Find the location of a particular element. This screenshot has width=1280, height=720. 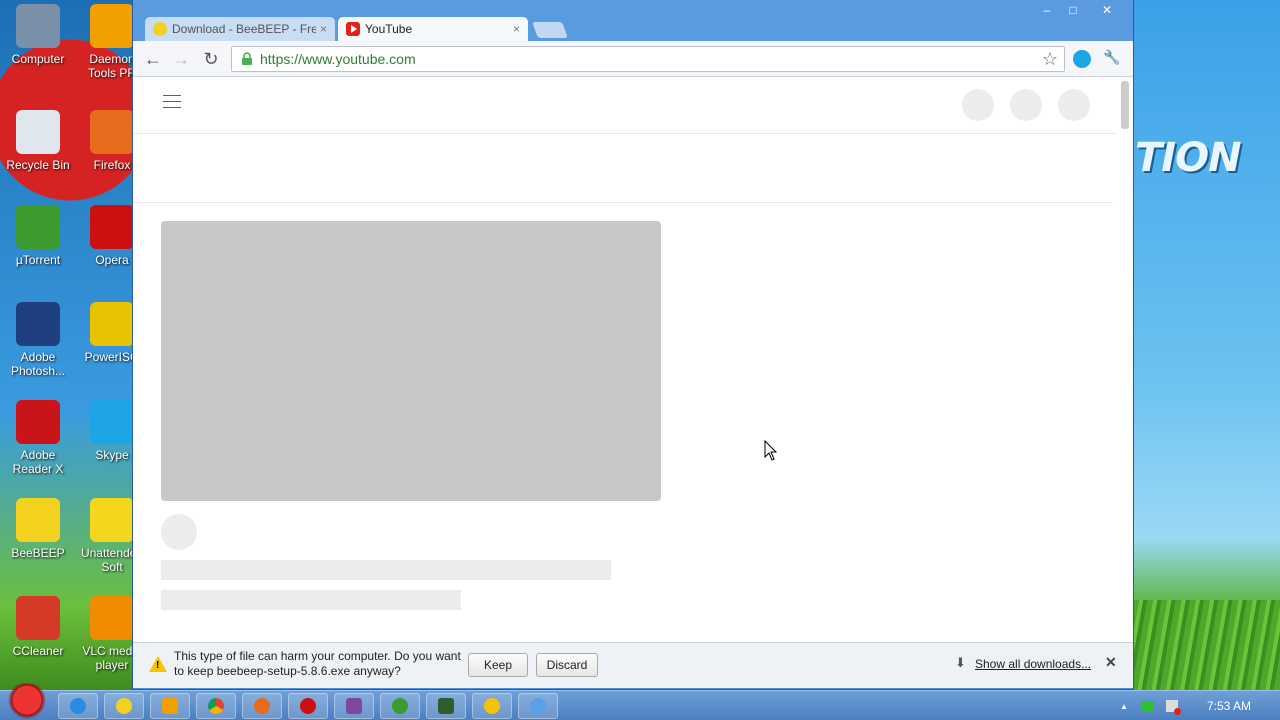

taskbar: ▲ 7:53 AM is located at coordinates (640, 701).